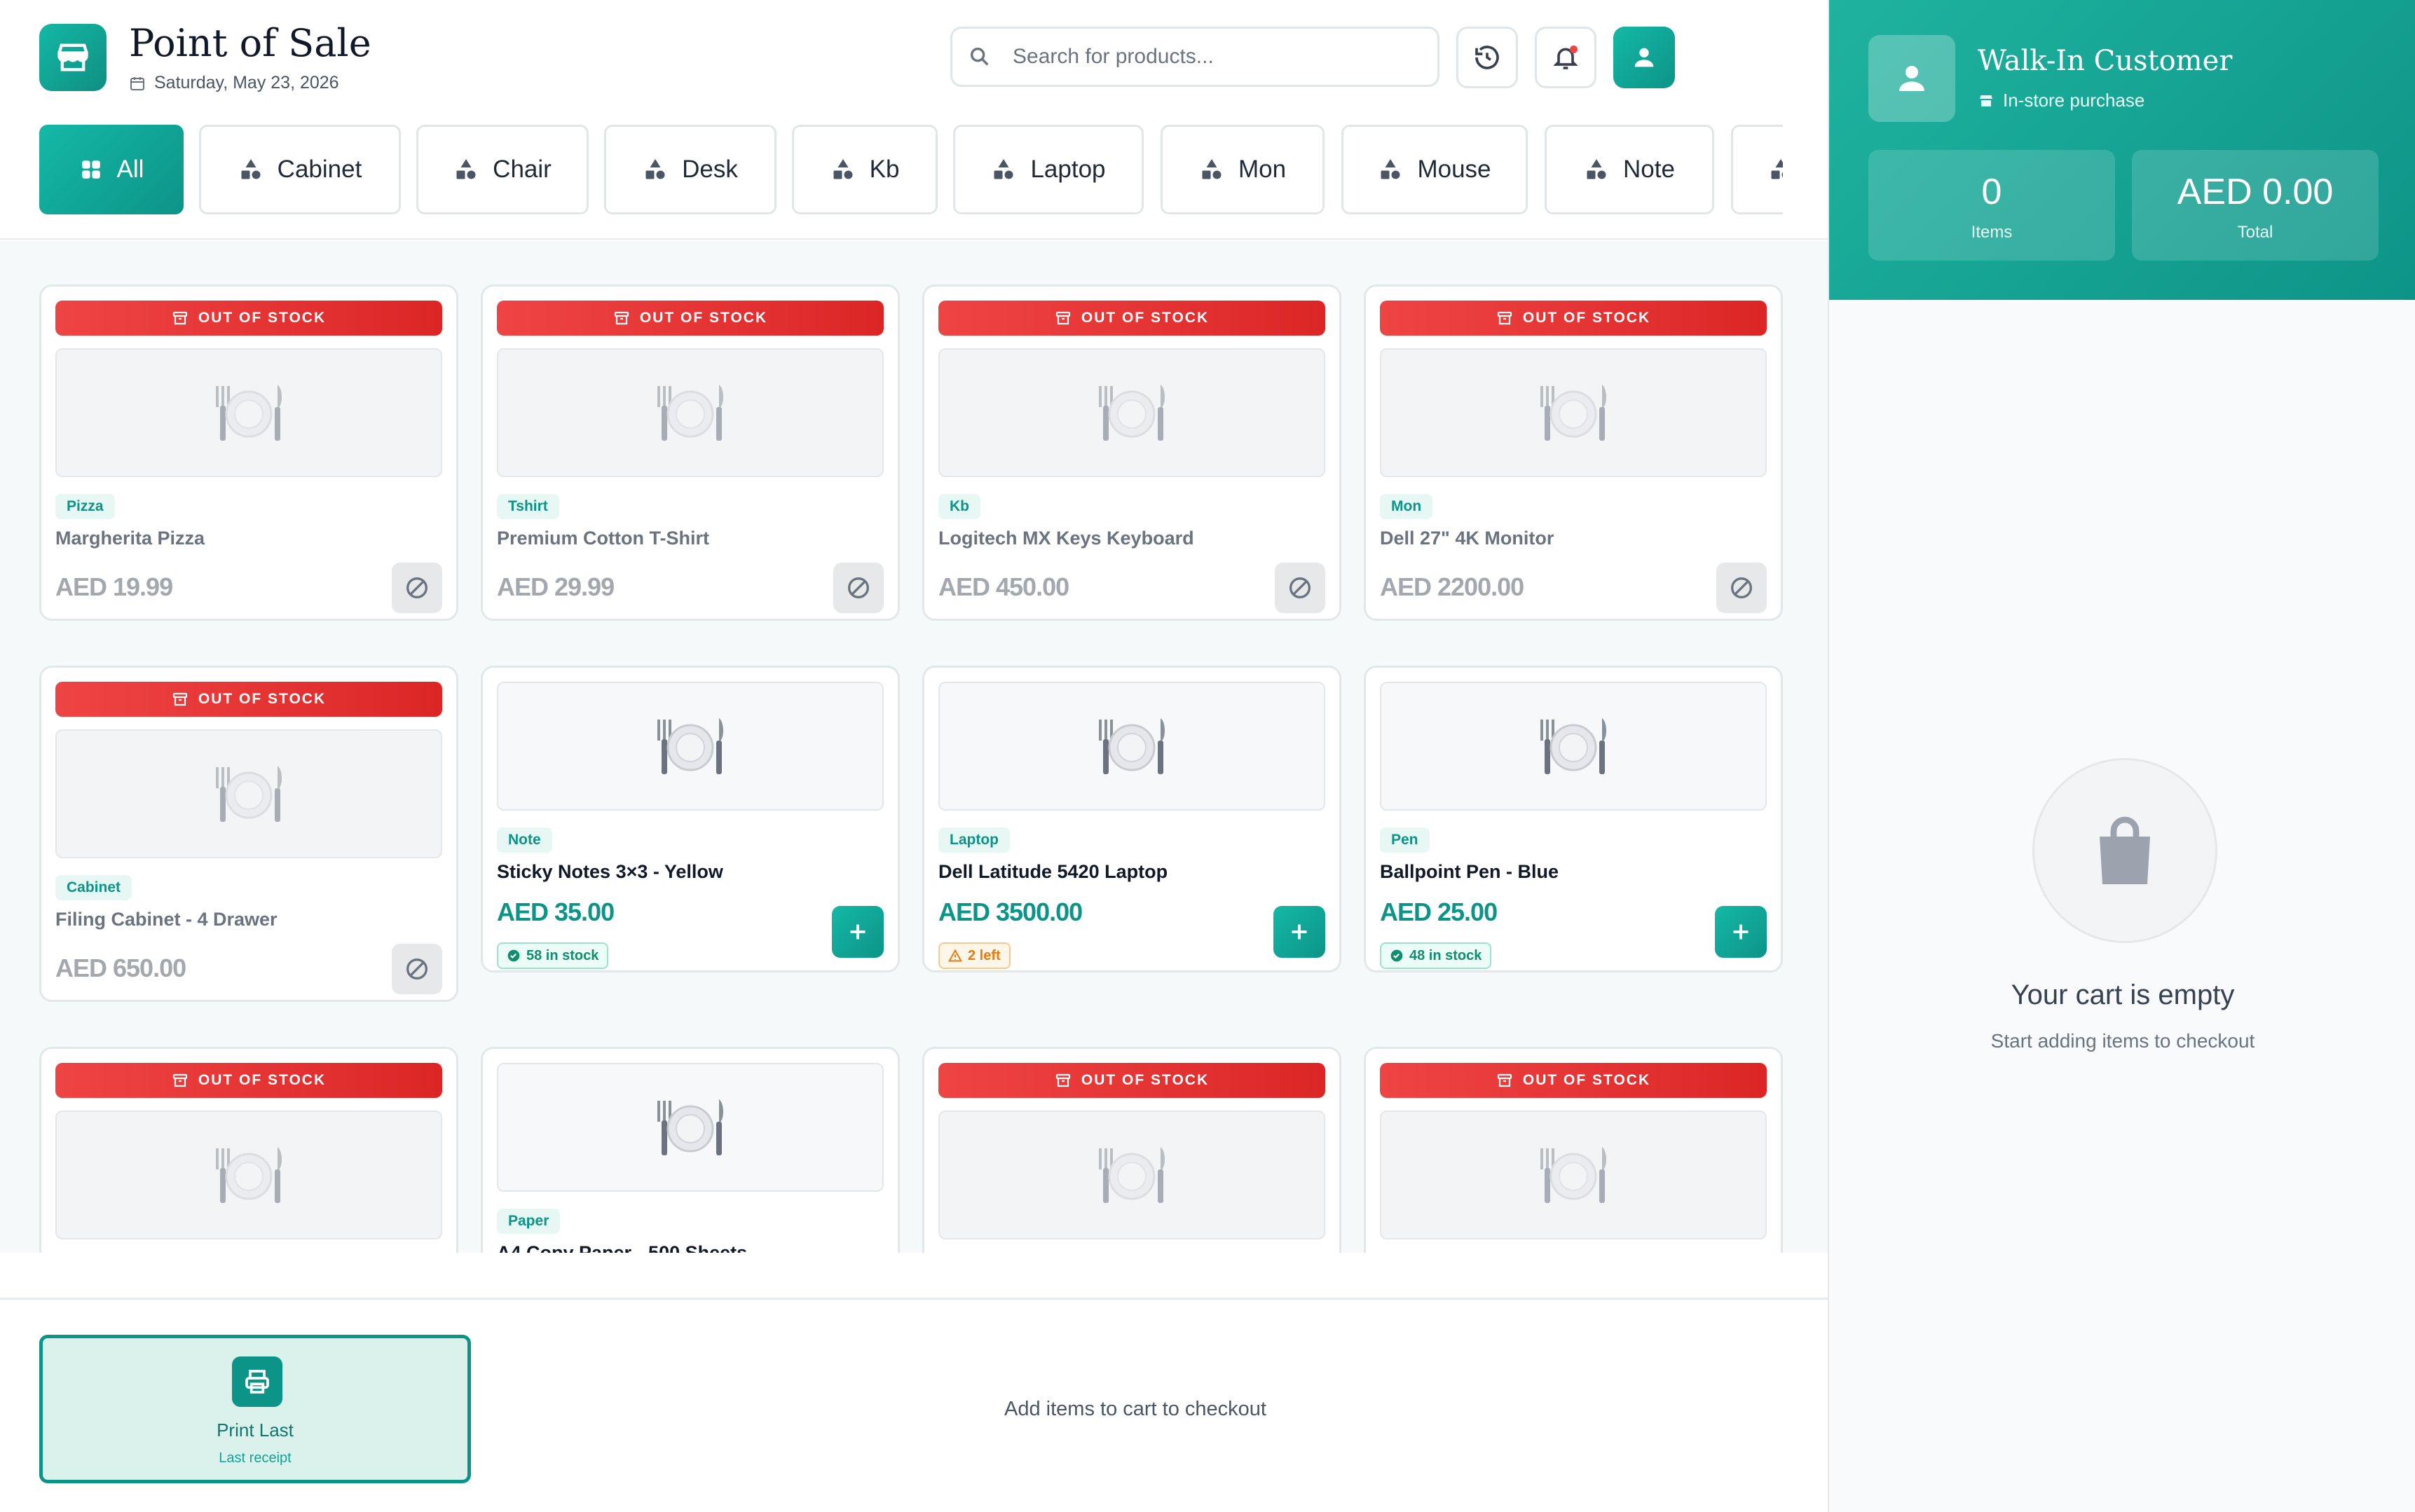 This screenshot has width=2415, height=1512. Describe the element at coordinates (529, 1221) in the screenshot. I see `category-badge: Paper` at that location.